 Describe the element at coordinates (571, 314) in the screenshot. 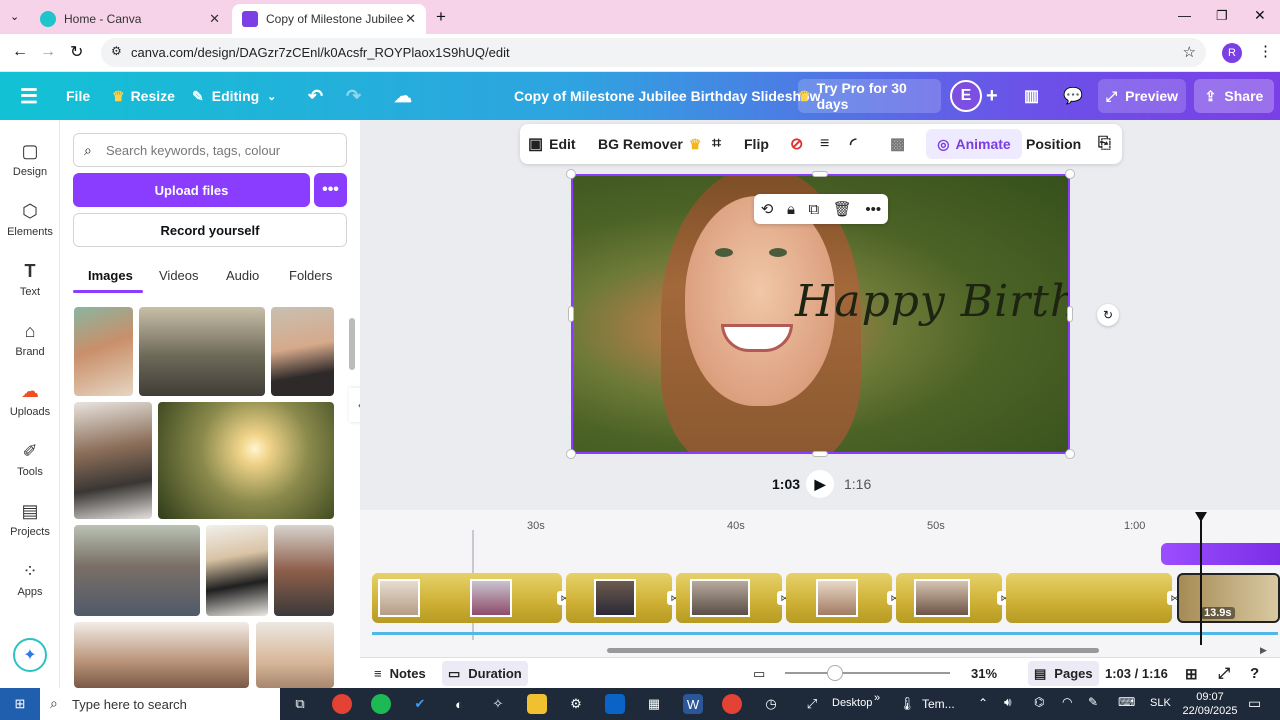

I see `resize-handle-left` at that location.